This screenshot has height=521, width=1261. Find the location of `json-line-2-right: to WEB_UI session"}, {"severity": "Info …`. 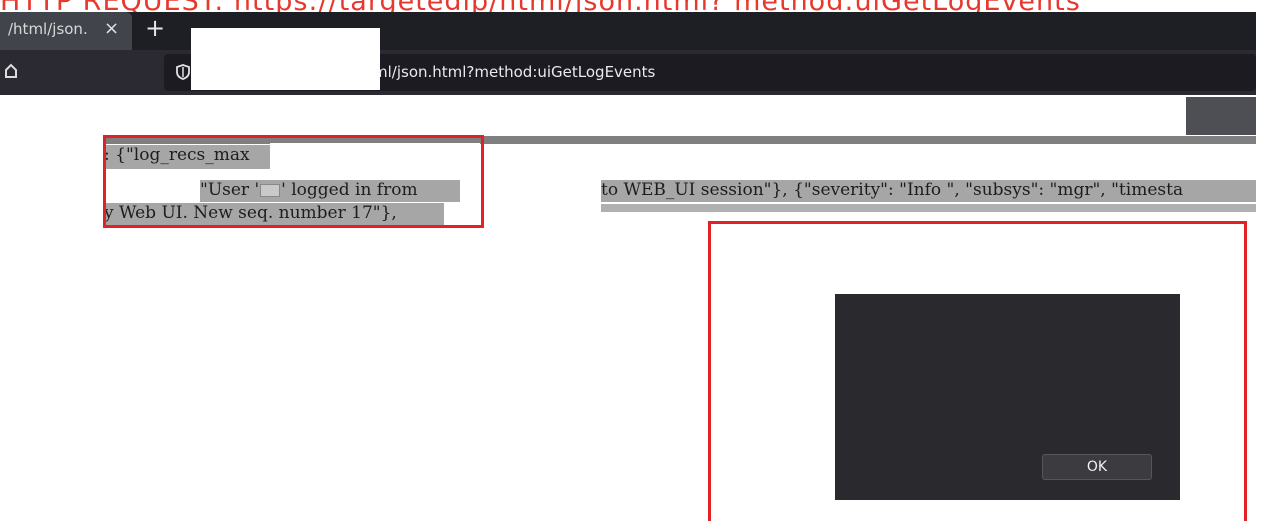

json-line-2-right: to WEB_UI session"}, {"severity": "Info … is located at coordinates (928, 191).